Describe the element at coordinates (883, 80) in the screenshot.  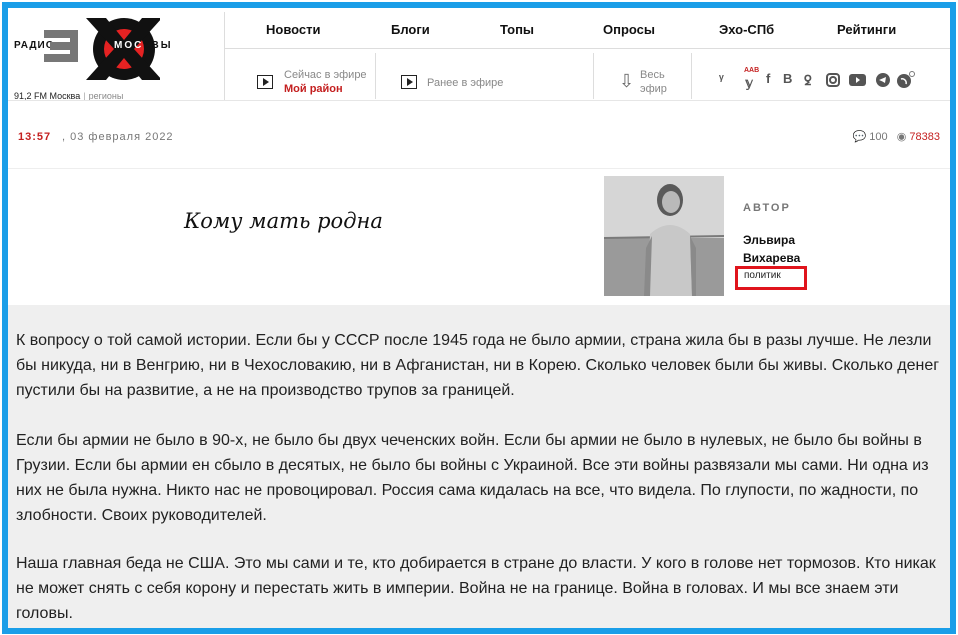
I see `telegram-icon` at that location.